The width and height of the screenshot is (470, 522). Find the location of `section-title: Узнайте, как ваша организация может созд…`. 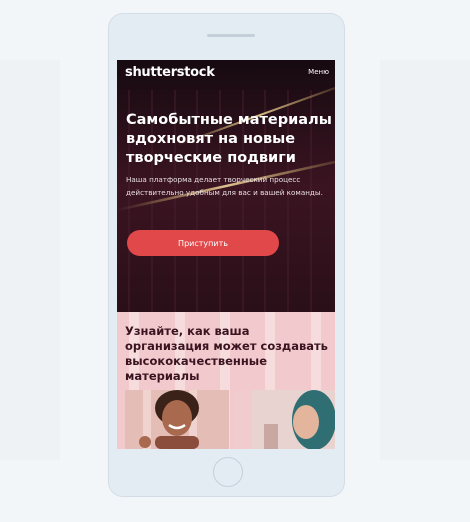

section-title: Узнайте, как ваша организация может созд… is located at coordinates (226, 353).